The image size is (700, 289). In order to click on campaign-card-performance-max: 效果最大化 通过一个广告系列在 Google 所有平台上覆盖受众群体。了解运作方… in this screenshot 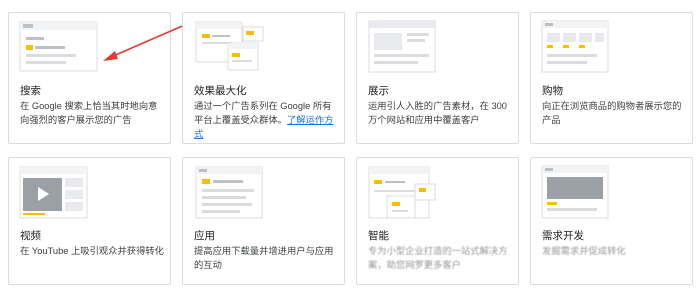, I will do `click(263, 78)`.